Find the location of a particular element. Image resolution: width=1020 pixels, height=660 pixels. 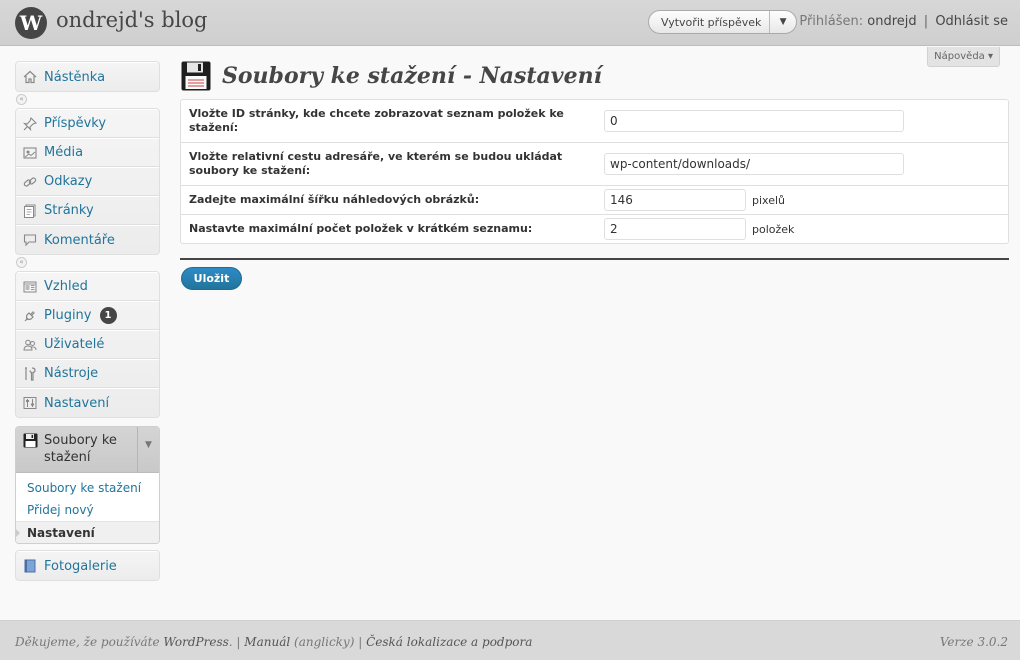

plugin-icon is located at coordinates (30, 316).